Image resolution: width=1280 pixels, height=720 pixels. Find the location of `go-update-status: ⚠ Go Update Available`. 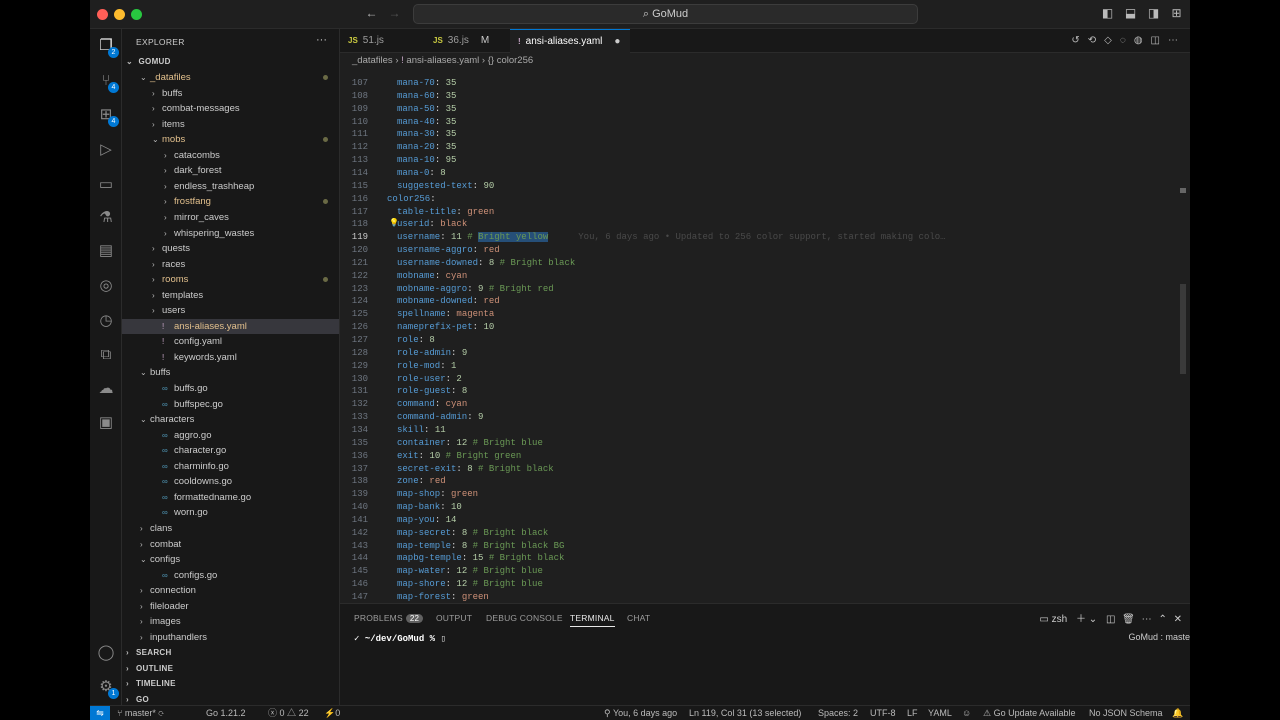

go-update-status: ⚠ Go Update Available is located at coordinates (1029, 713).